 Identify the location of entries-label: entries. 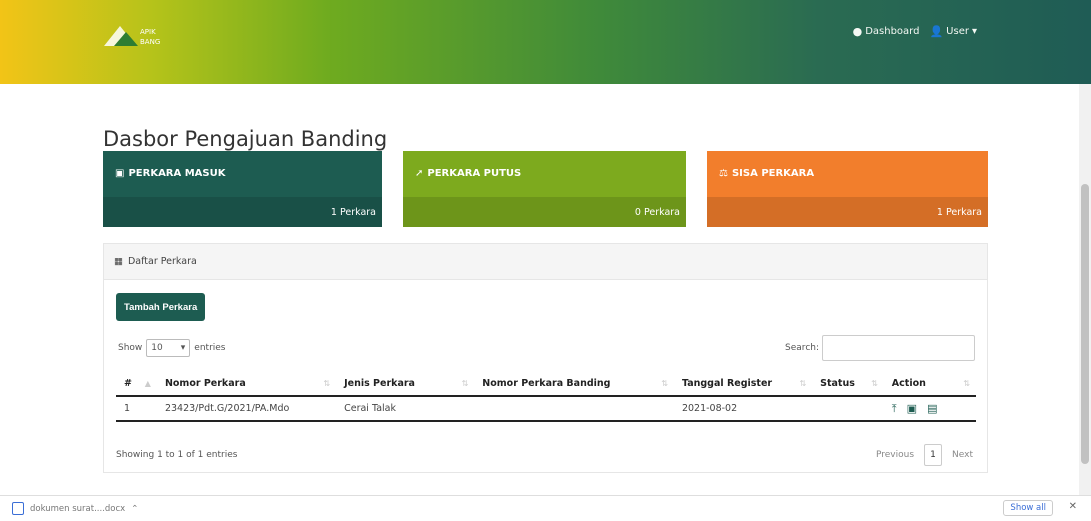
(210, 348).